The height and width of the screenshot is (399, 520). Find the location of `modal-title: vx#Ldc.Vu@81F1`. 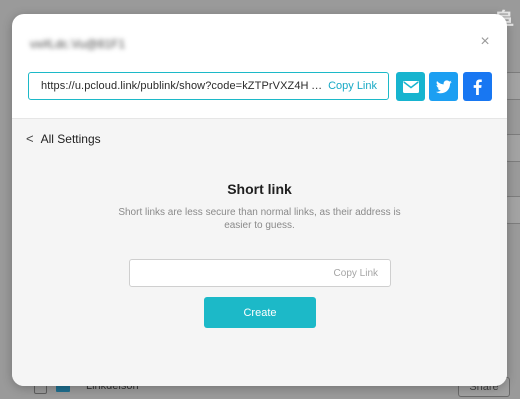

modal-title: vx#Ldc.Vu@81F1 is located at coordinates (78, 44).